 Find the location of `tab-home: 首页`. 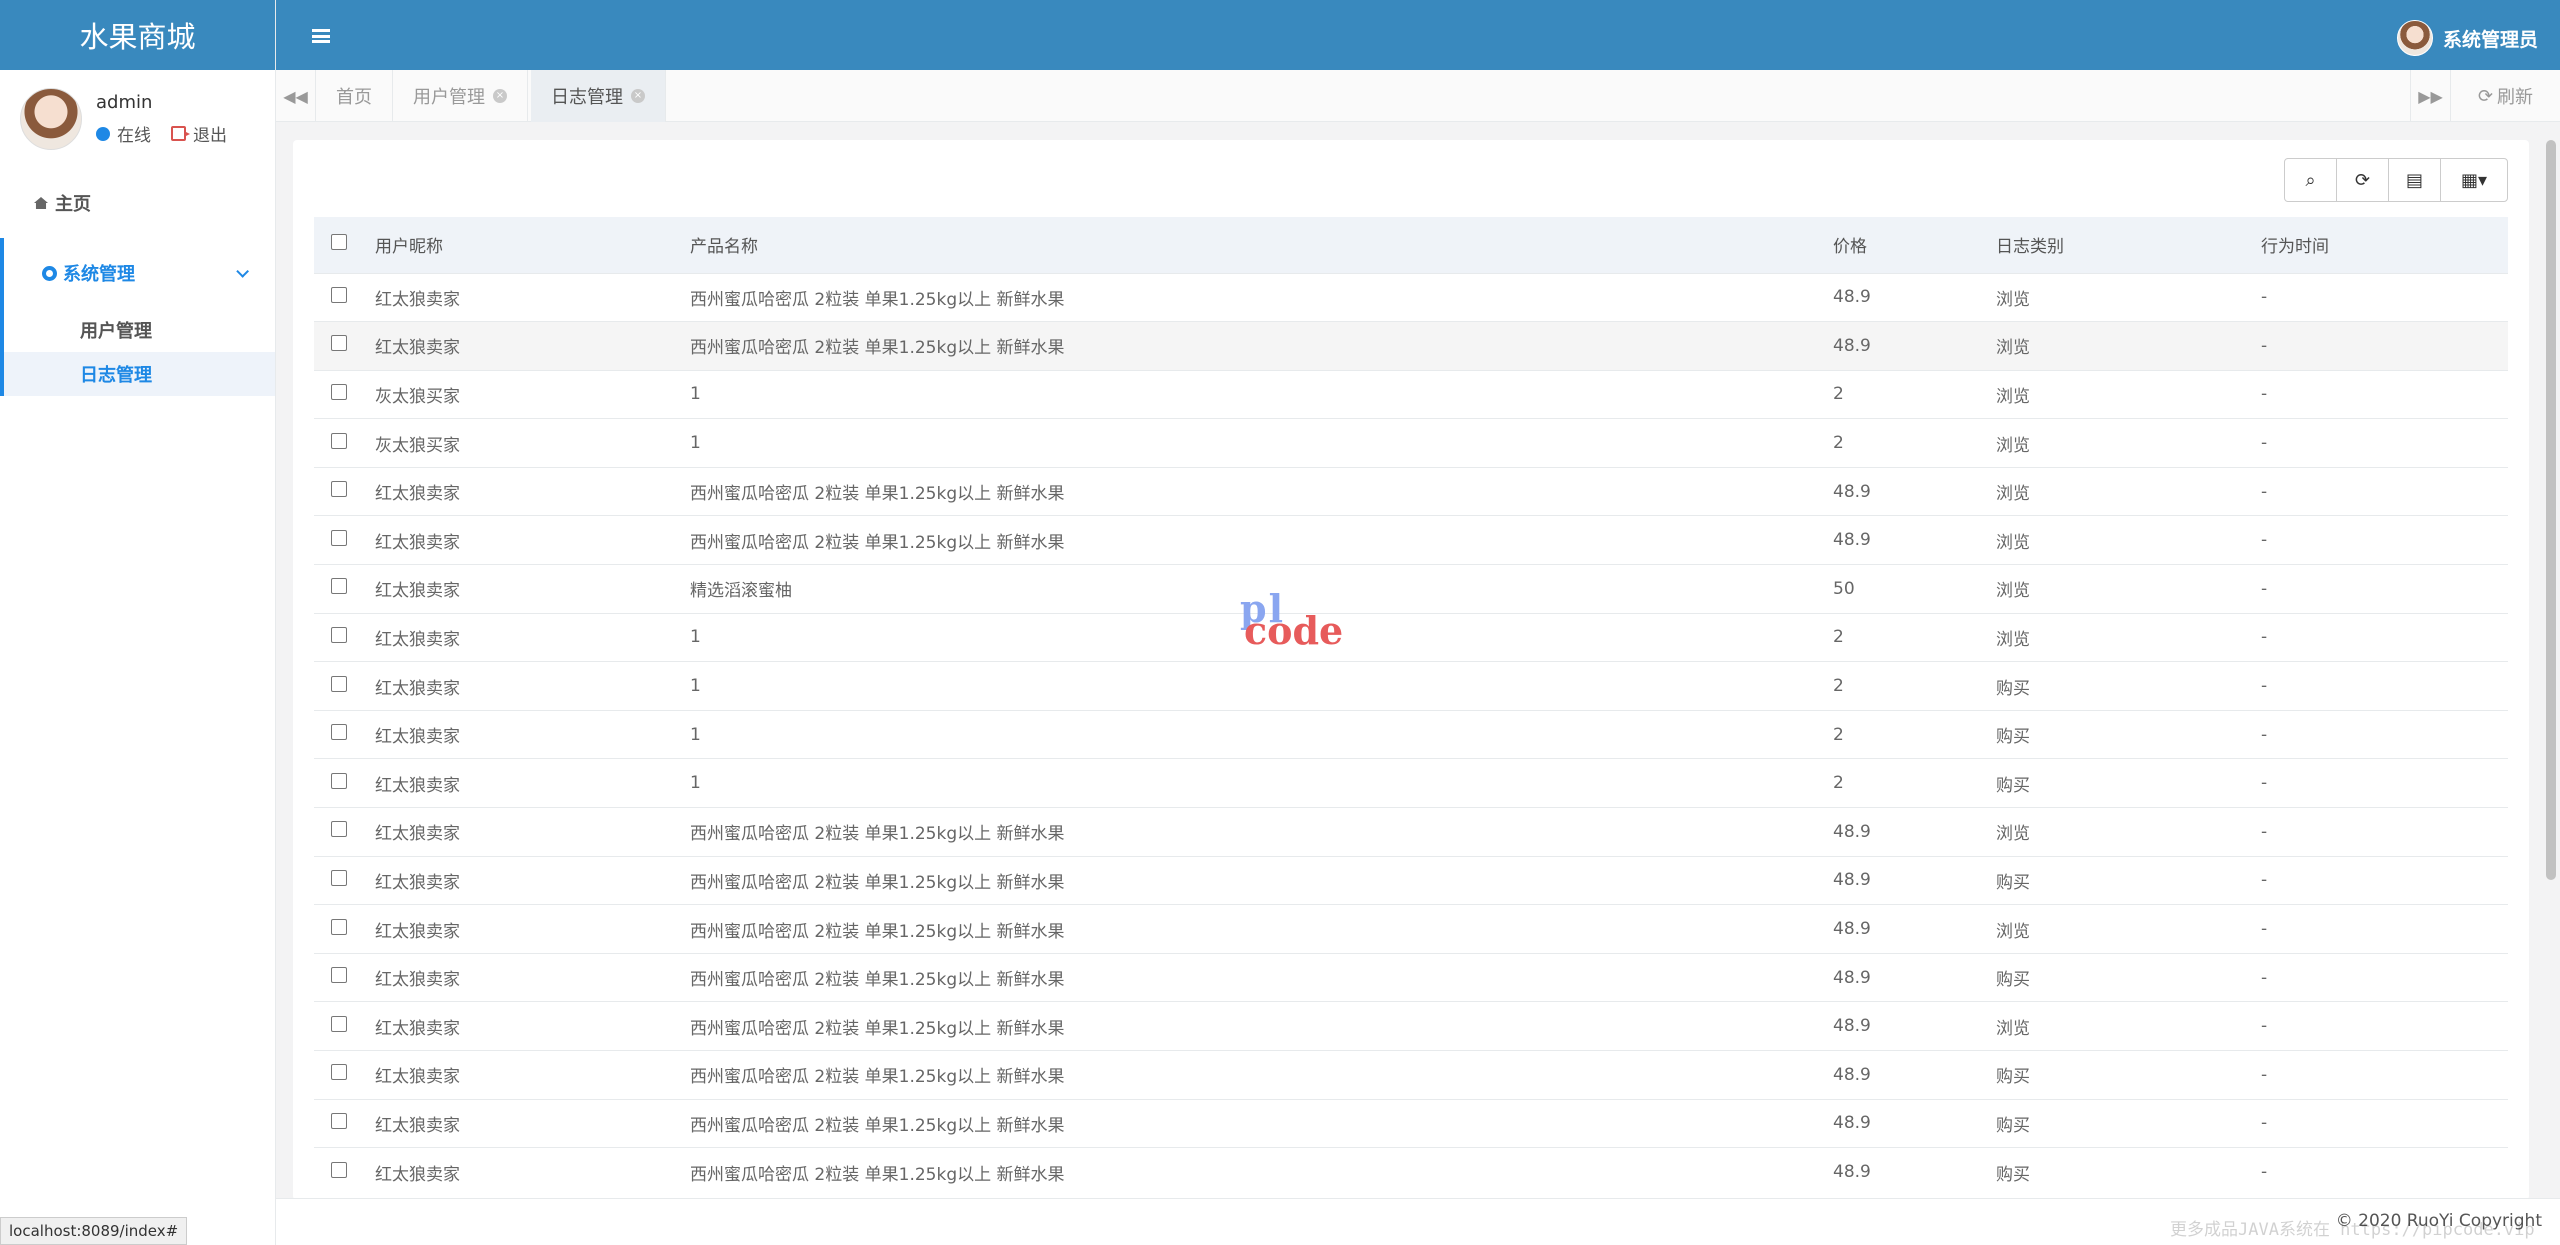

tab-home: 首页 is located at coordinates (354, 96).